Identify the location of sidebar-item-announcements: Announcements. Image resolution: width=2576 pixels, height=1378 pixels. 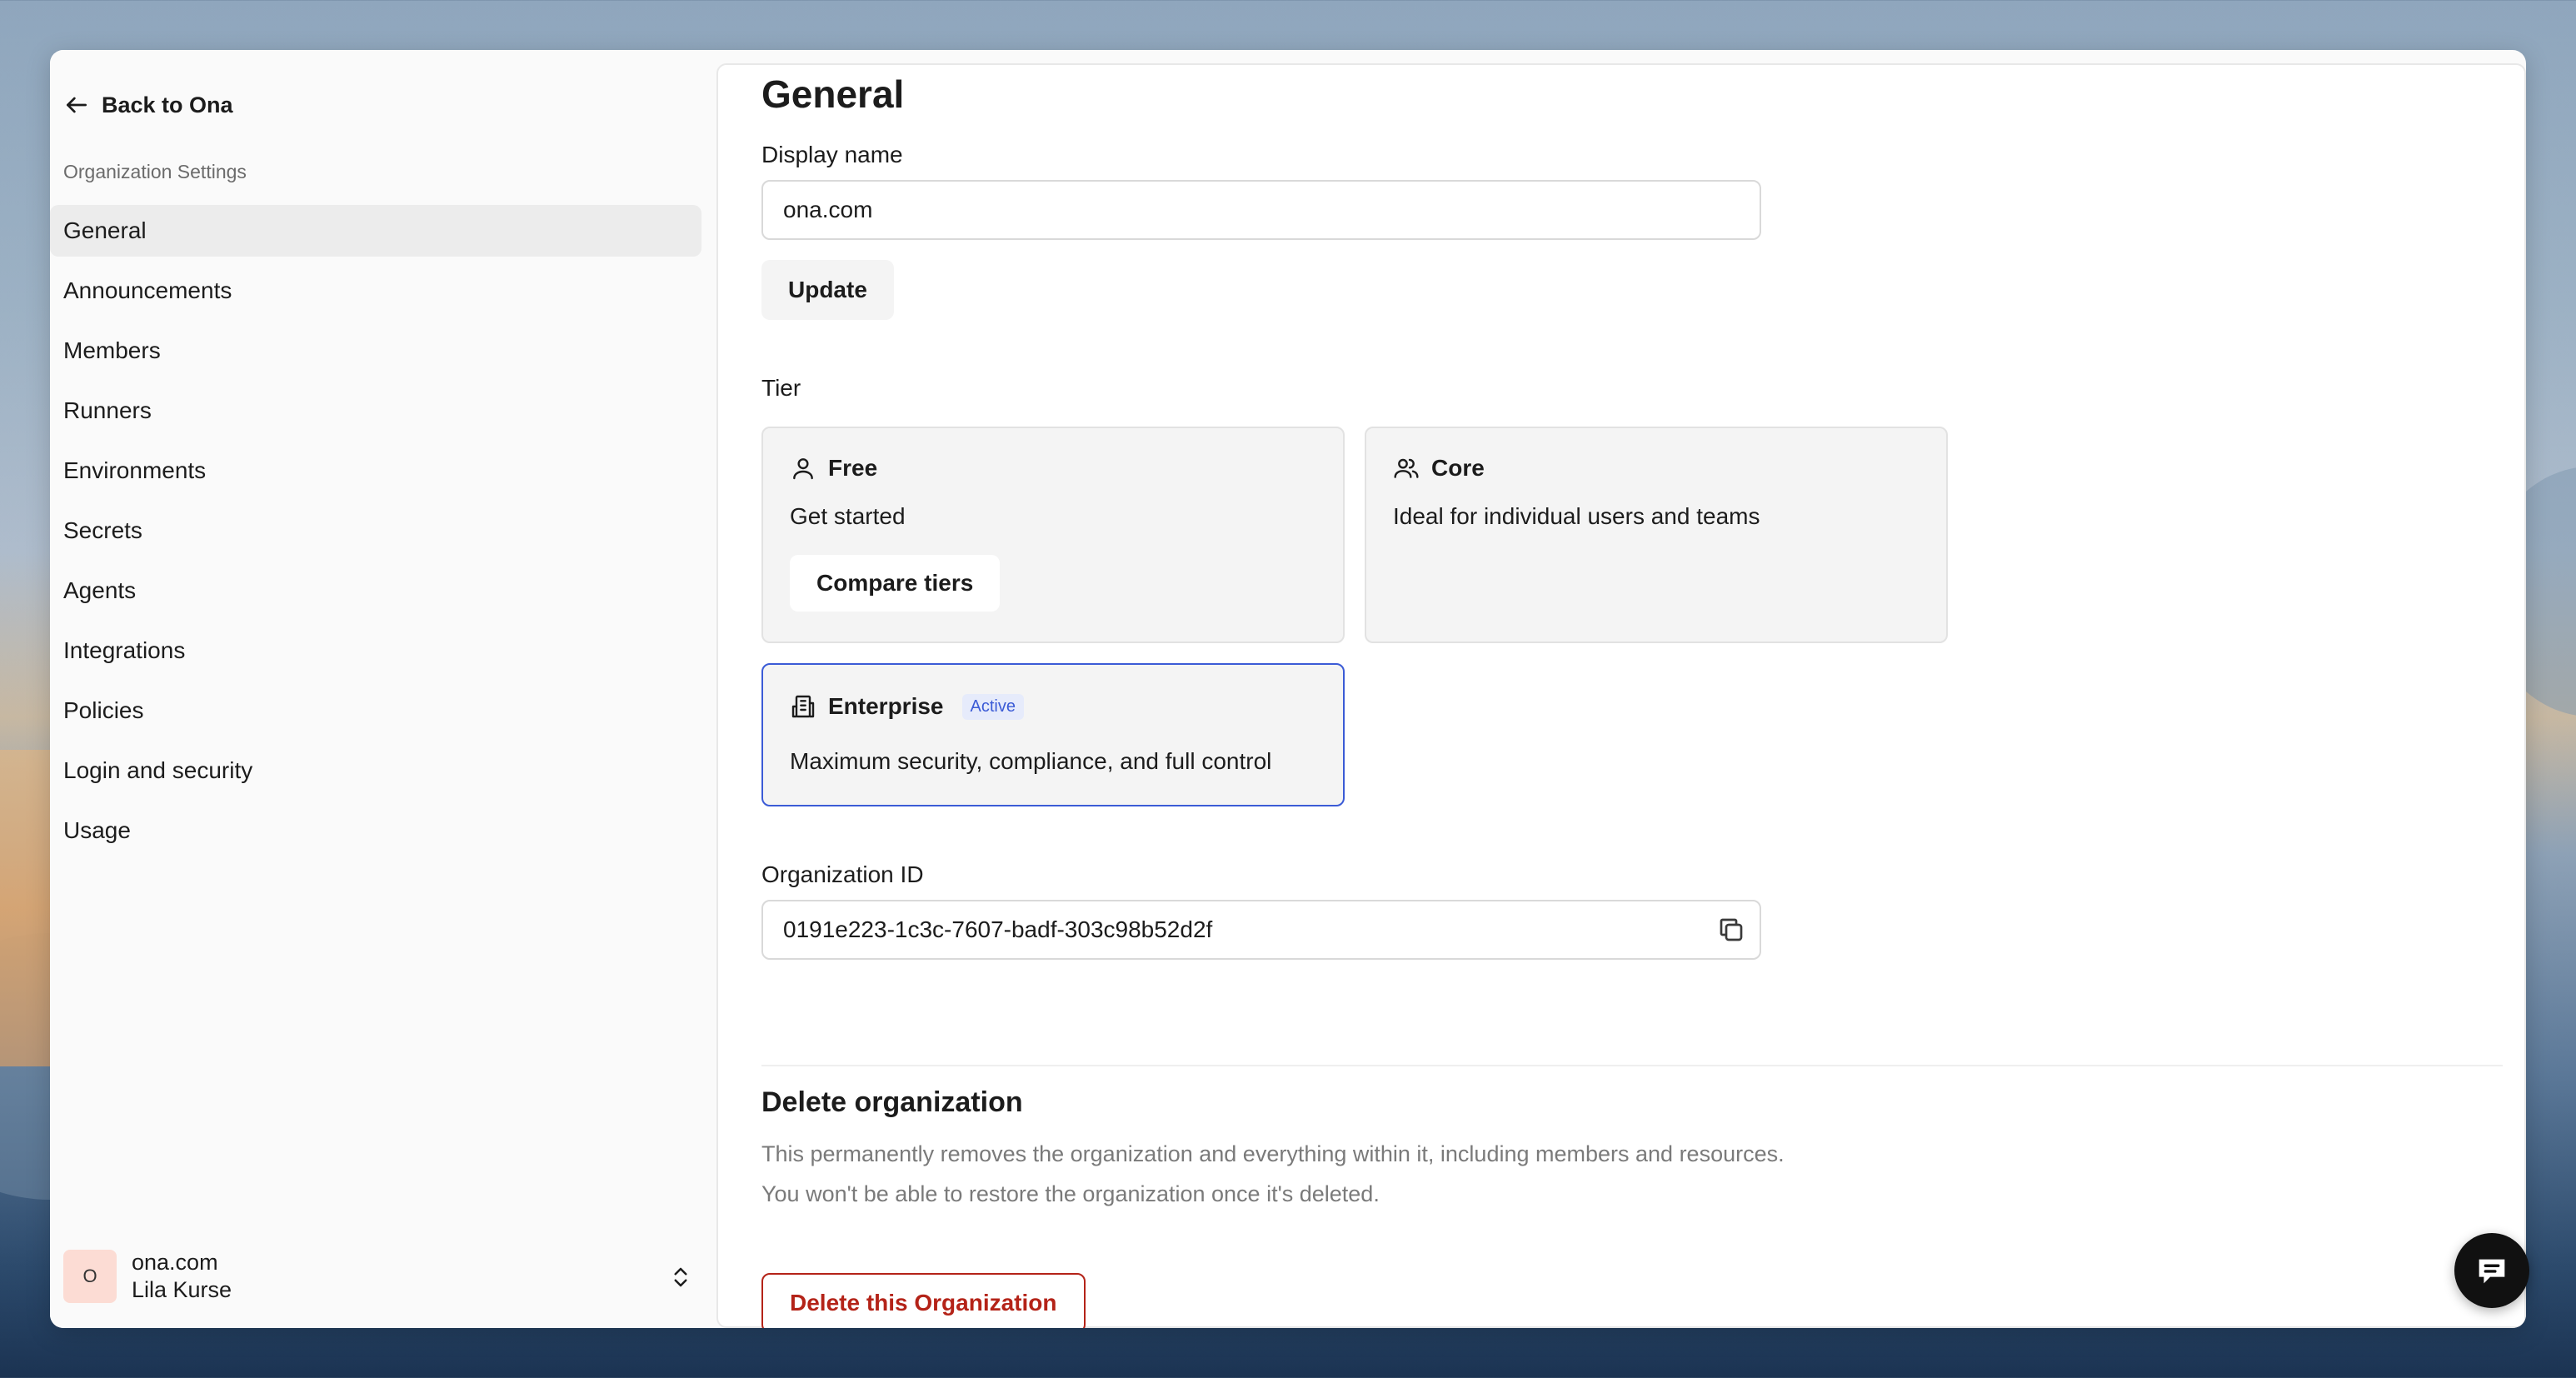
(375, 291).